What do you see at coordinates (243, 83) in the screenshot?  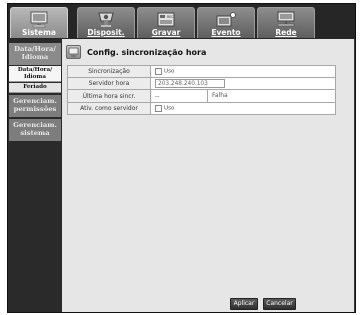 I see `server-cell: 203.248.240.103` at bounding box center [243, 83].